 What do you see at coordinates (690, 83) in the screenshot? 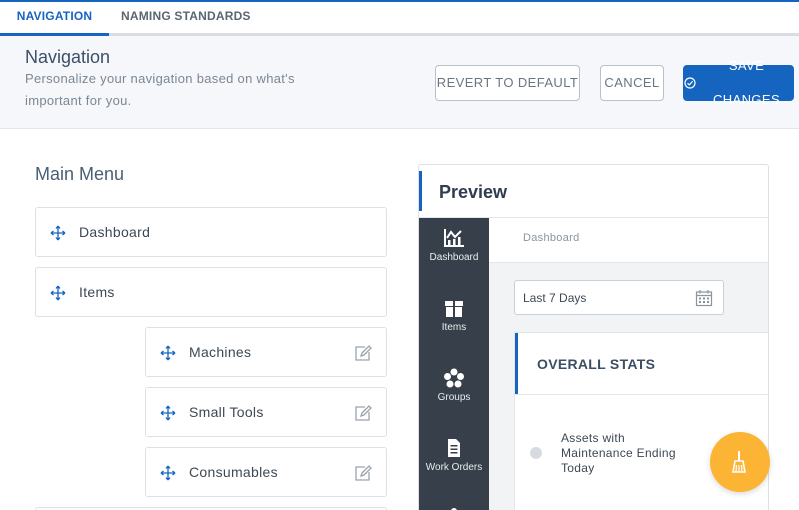
I see `check-circle-icon` at bounding box center [690, 83].